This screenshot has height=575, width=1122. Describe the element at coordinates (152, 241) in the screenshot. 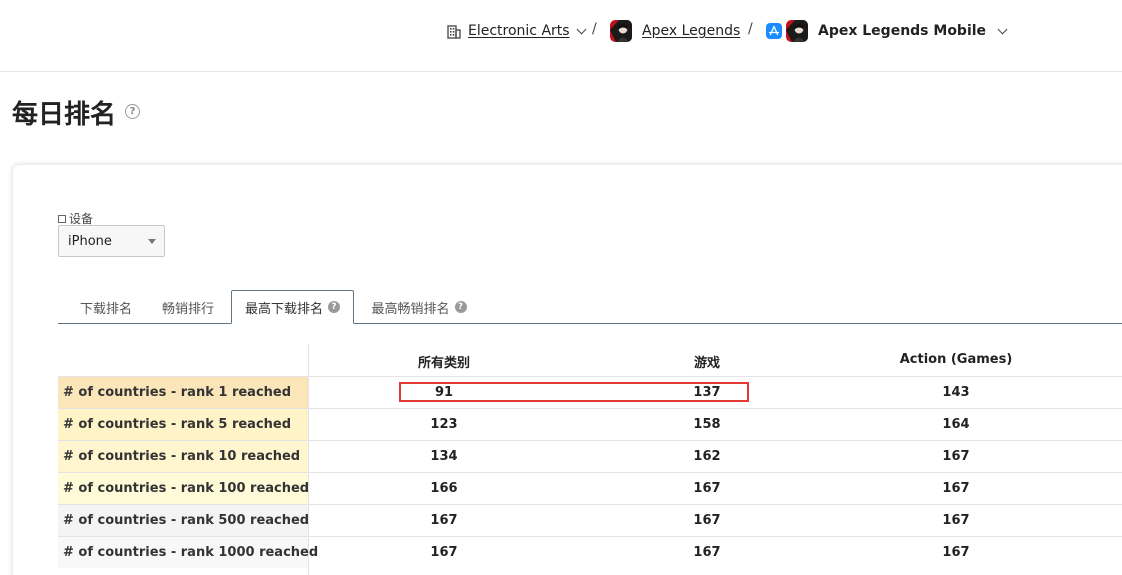

I see `dropdown-arrow-icon` at that location.